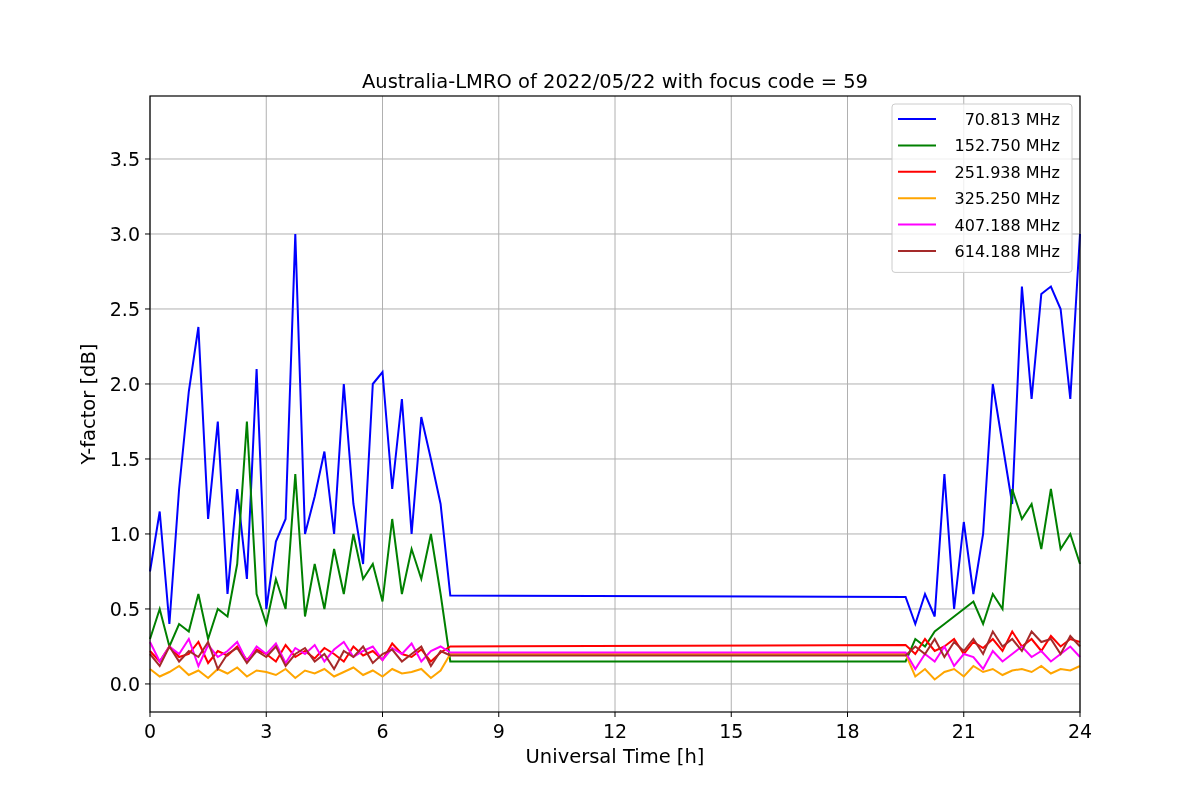 The width and height of the screenshot is (1200, 800). I want to click on y-tick-label: 3.0, so click(124, 234).